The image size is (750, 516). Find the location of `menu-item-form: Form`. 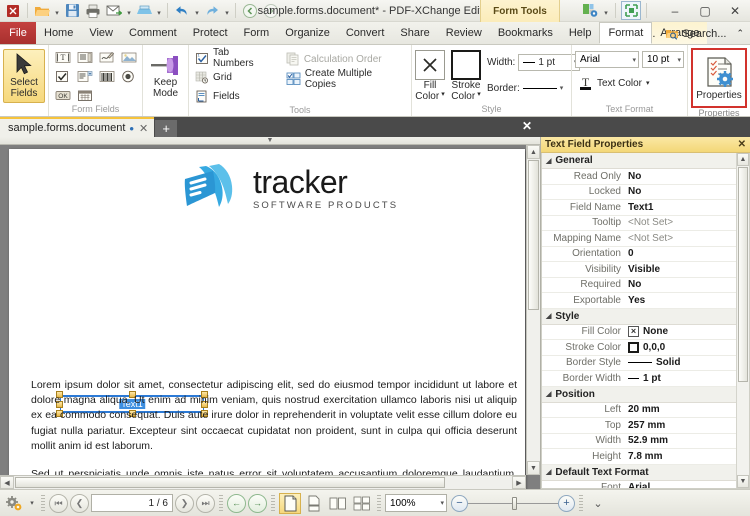

menu-item-form: Form is located at coordinates (257, 33).